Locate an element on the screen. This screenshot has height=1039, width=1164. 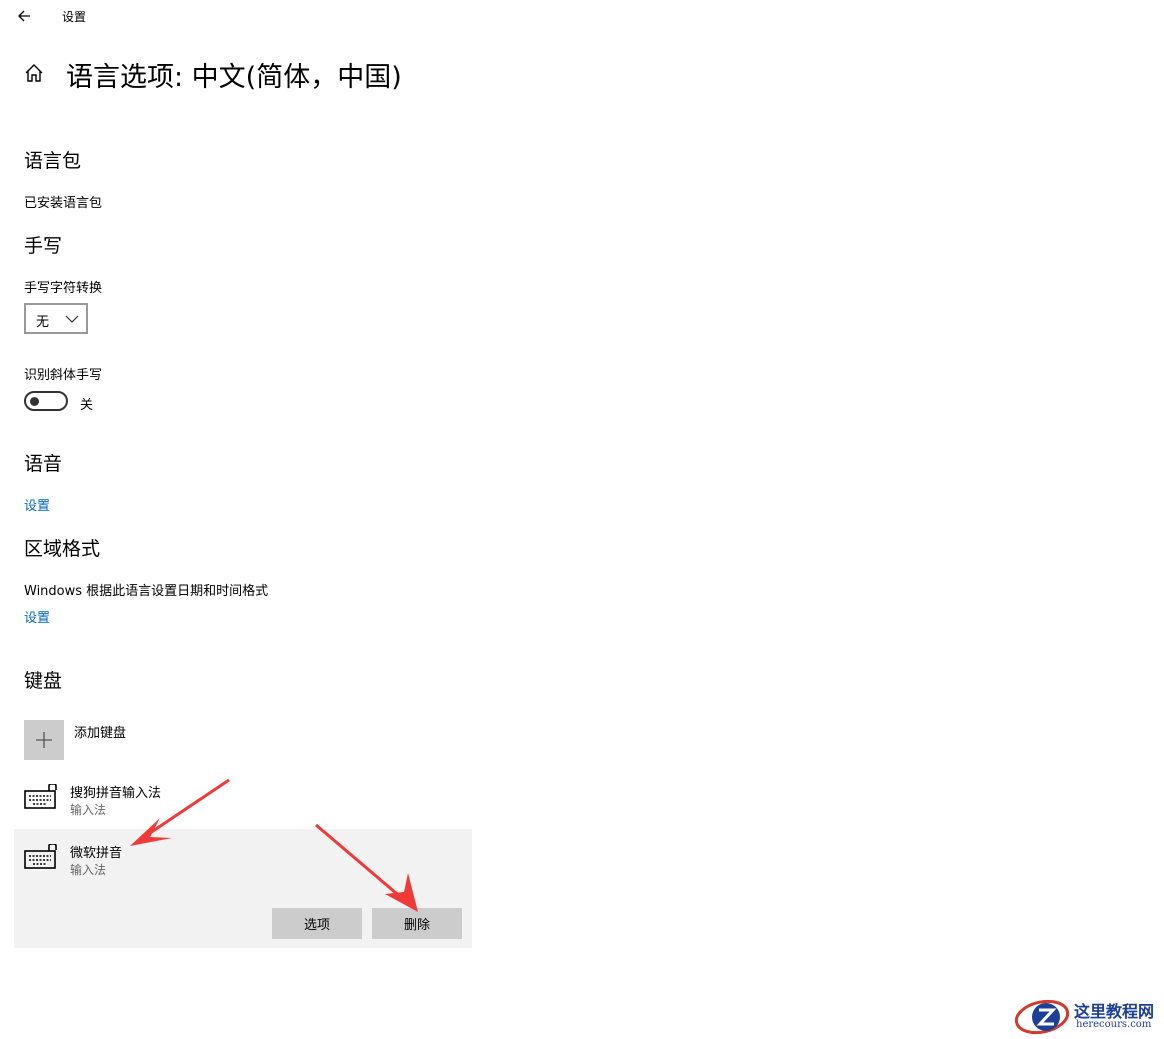
language-pack-heading: 语言包 is located at coordinates (53, 161).